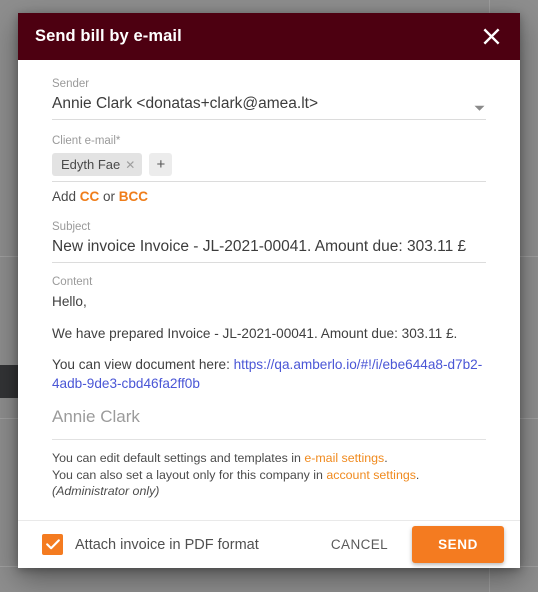 The width and height of the screenshot is (538, 592). I want to click on dialog-title: Send bill by e-mail, so click(108, 36).